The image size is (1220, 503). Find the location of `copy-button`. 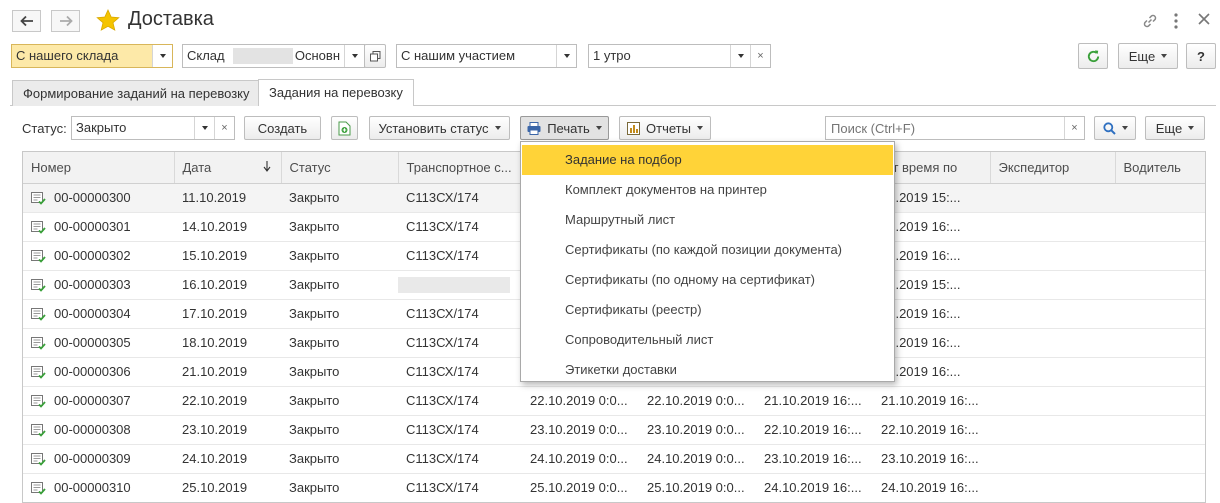

copy-button is located at coordinates (344, 128).